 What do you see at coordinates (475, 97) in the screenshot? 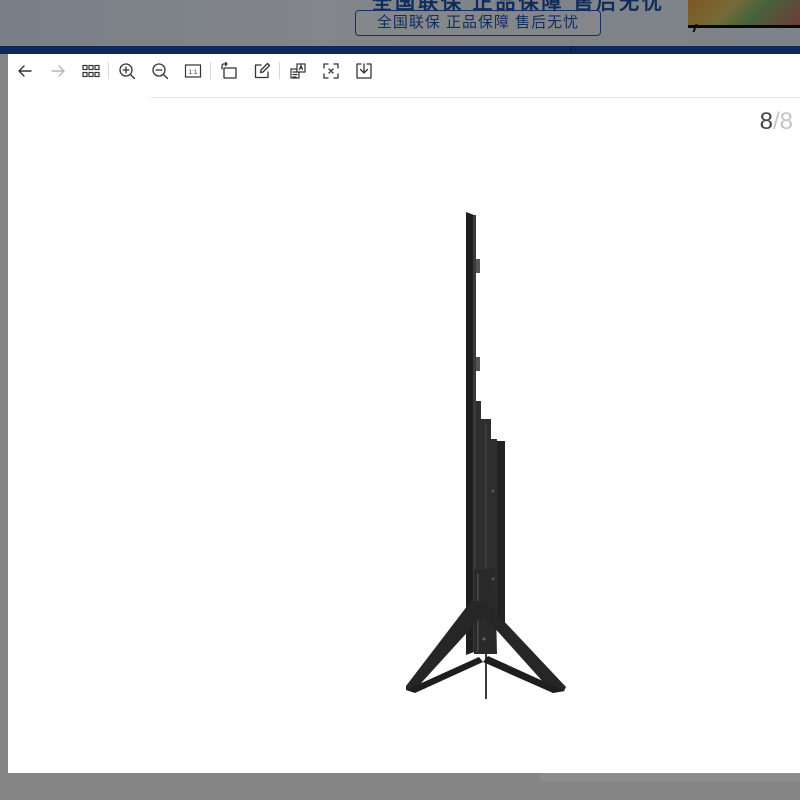
I see `toolbar-divider` at bounding box center [475, 97].